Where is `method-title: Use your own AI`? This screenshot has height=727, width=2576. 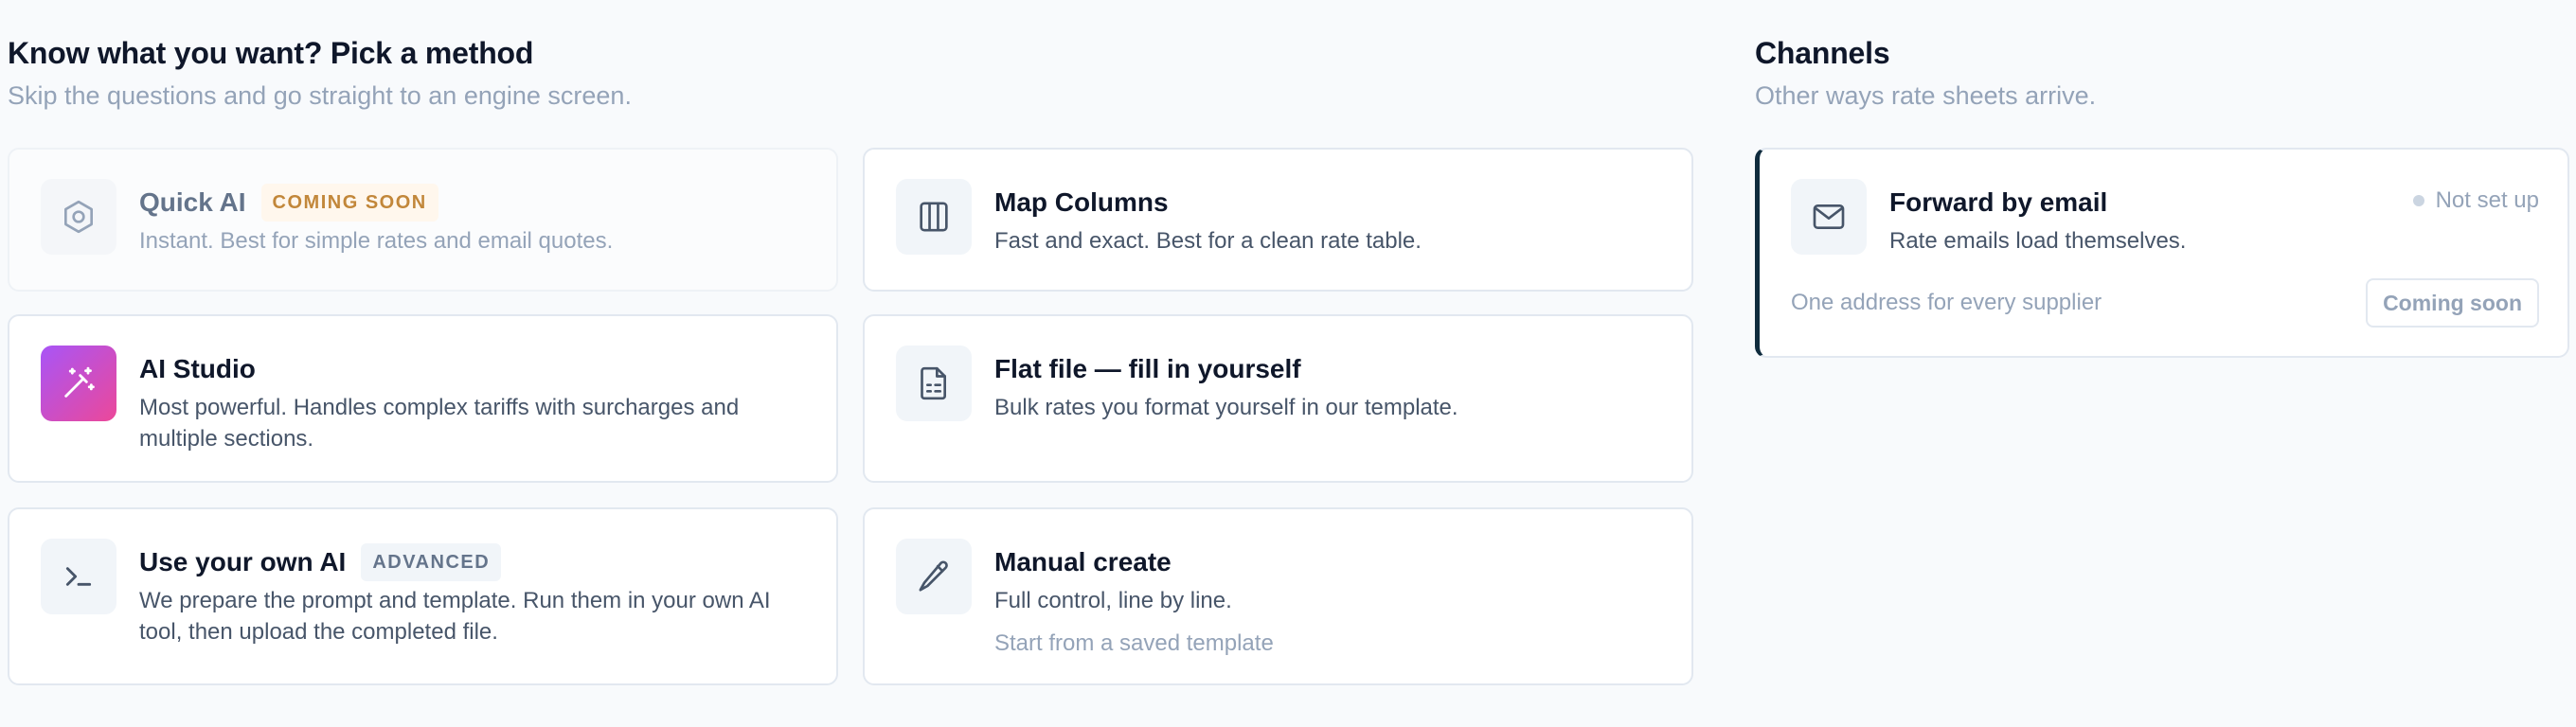 method-title: Use your own AI is located at coordinates (243, 561).